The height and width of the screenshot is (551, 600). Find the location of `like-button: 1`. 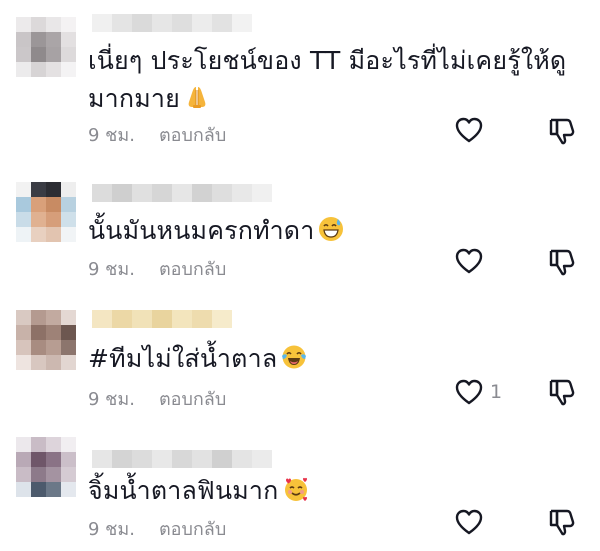

like-button: 1 is located at coordinates (478, 392).